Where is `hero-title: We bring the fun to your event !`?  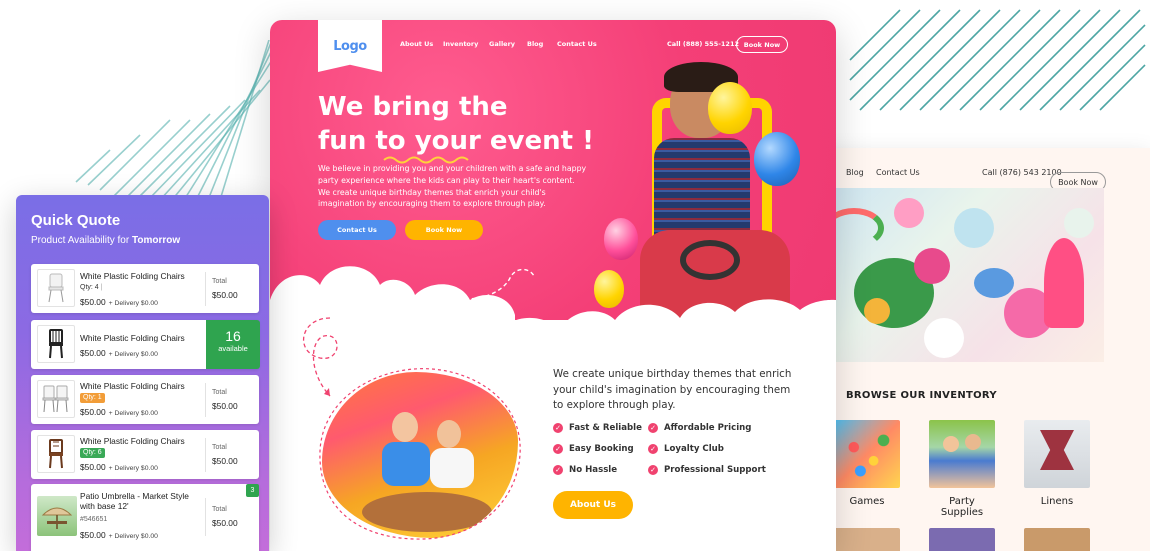 hero-title: We bring the fun to your event ! is located at coordinates (458, 124).